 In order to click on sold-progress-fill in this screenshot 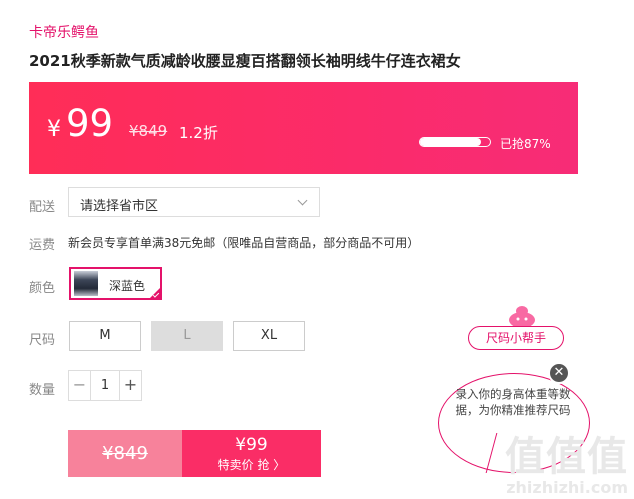, I will do `click(450, 142)`.